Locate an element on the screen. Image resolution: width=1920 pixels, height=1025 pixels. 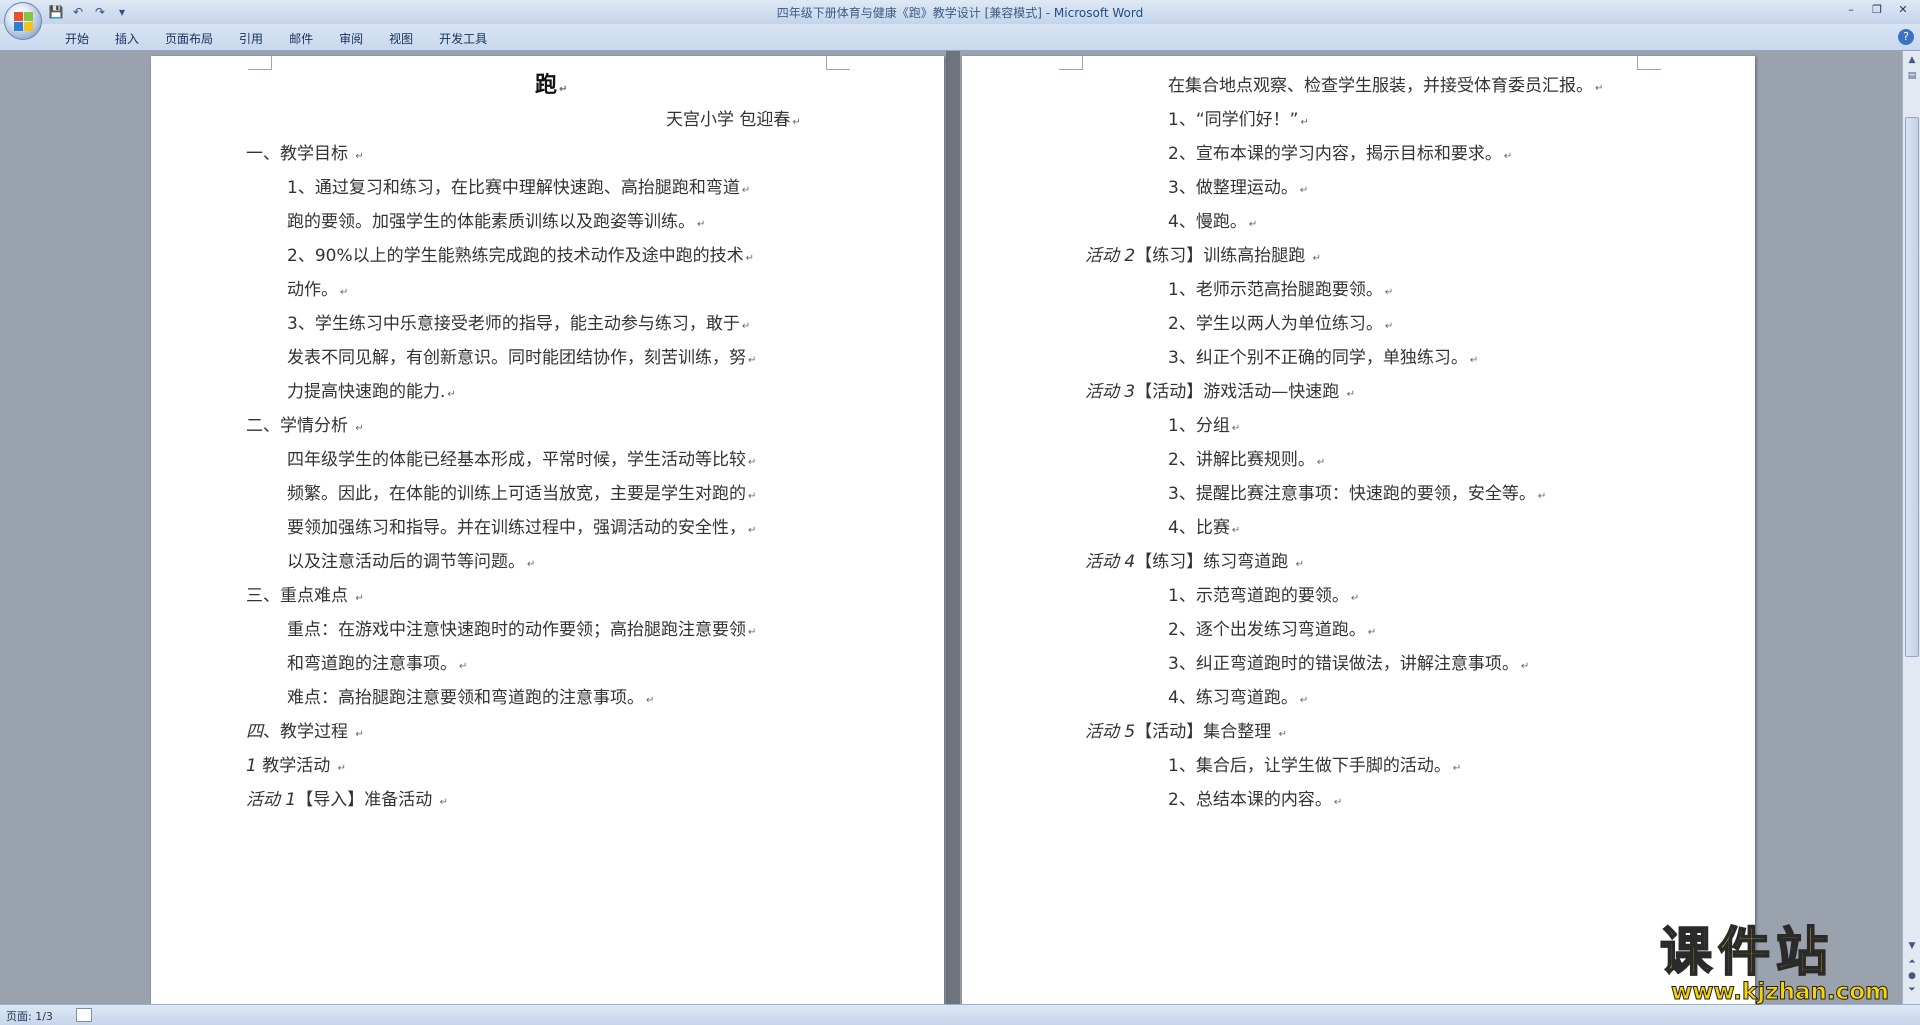
line-text: 【练习】练习弯道跑 is located at coordinates (1214, 562).